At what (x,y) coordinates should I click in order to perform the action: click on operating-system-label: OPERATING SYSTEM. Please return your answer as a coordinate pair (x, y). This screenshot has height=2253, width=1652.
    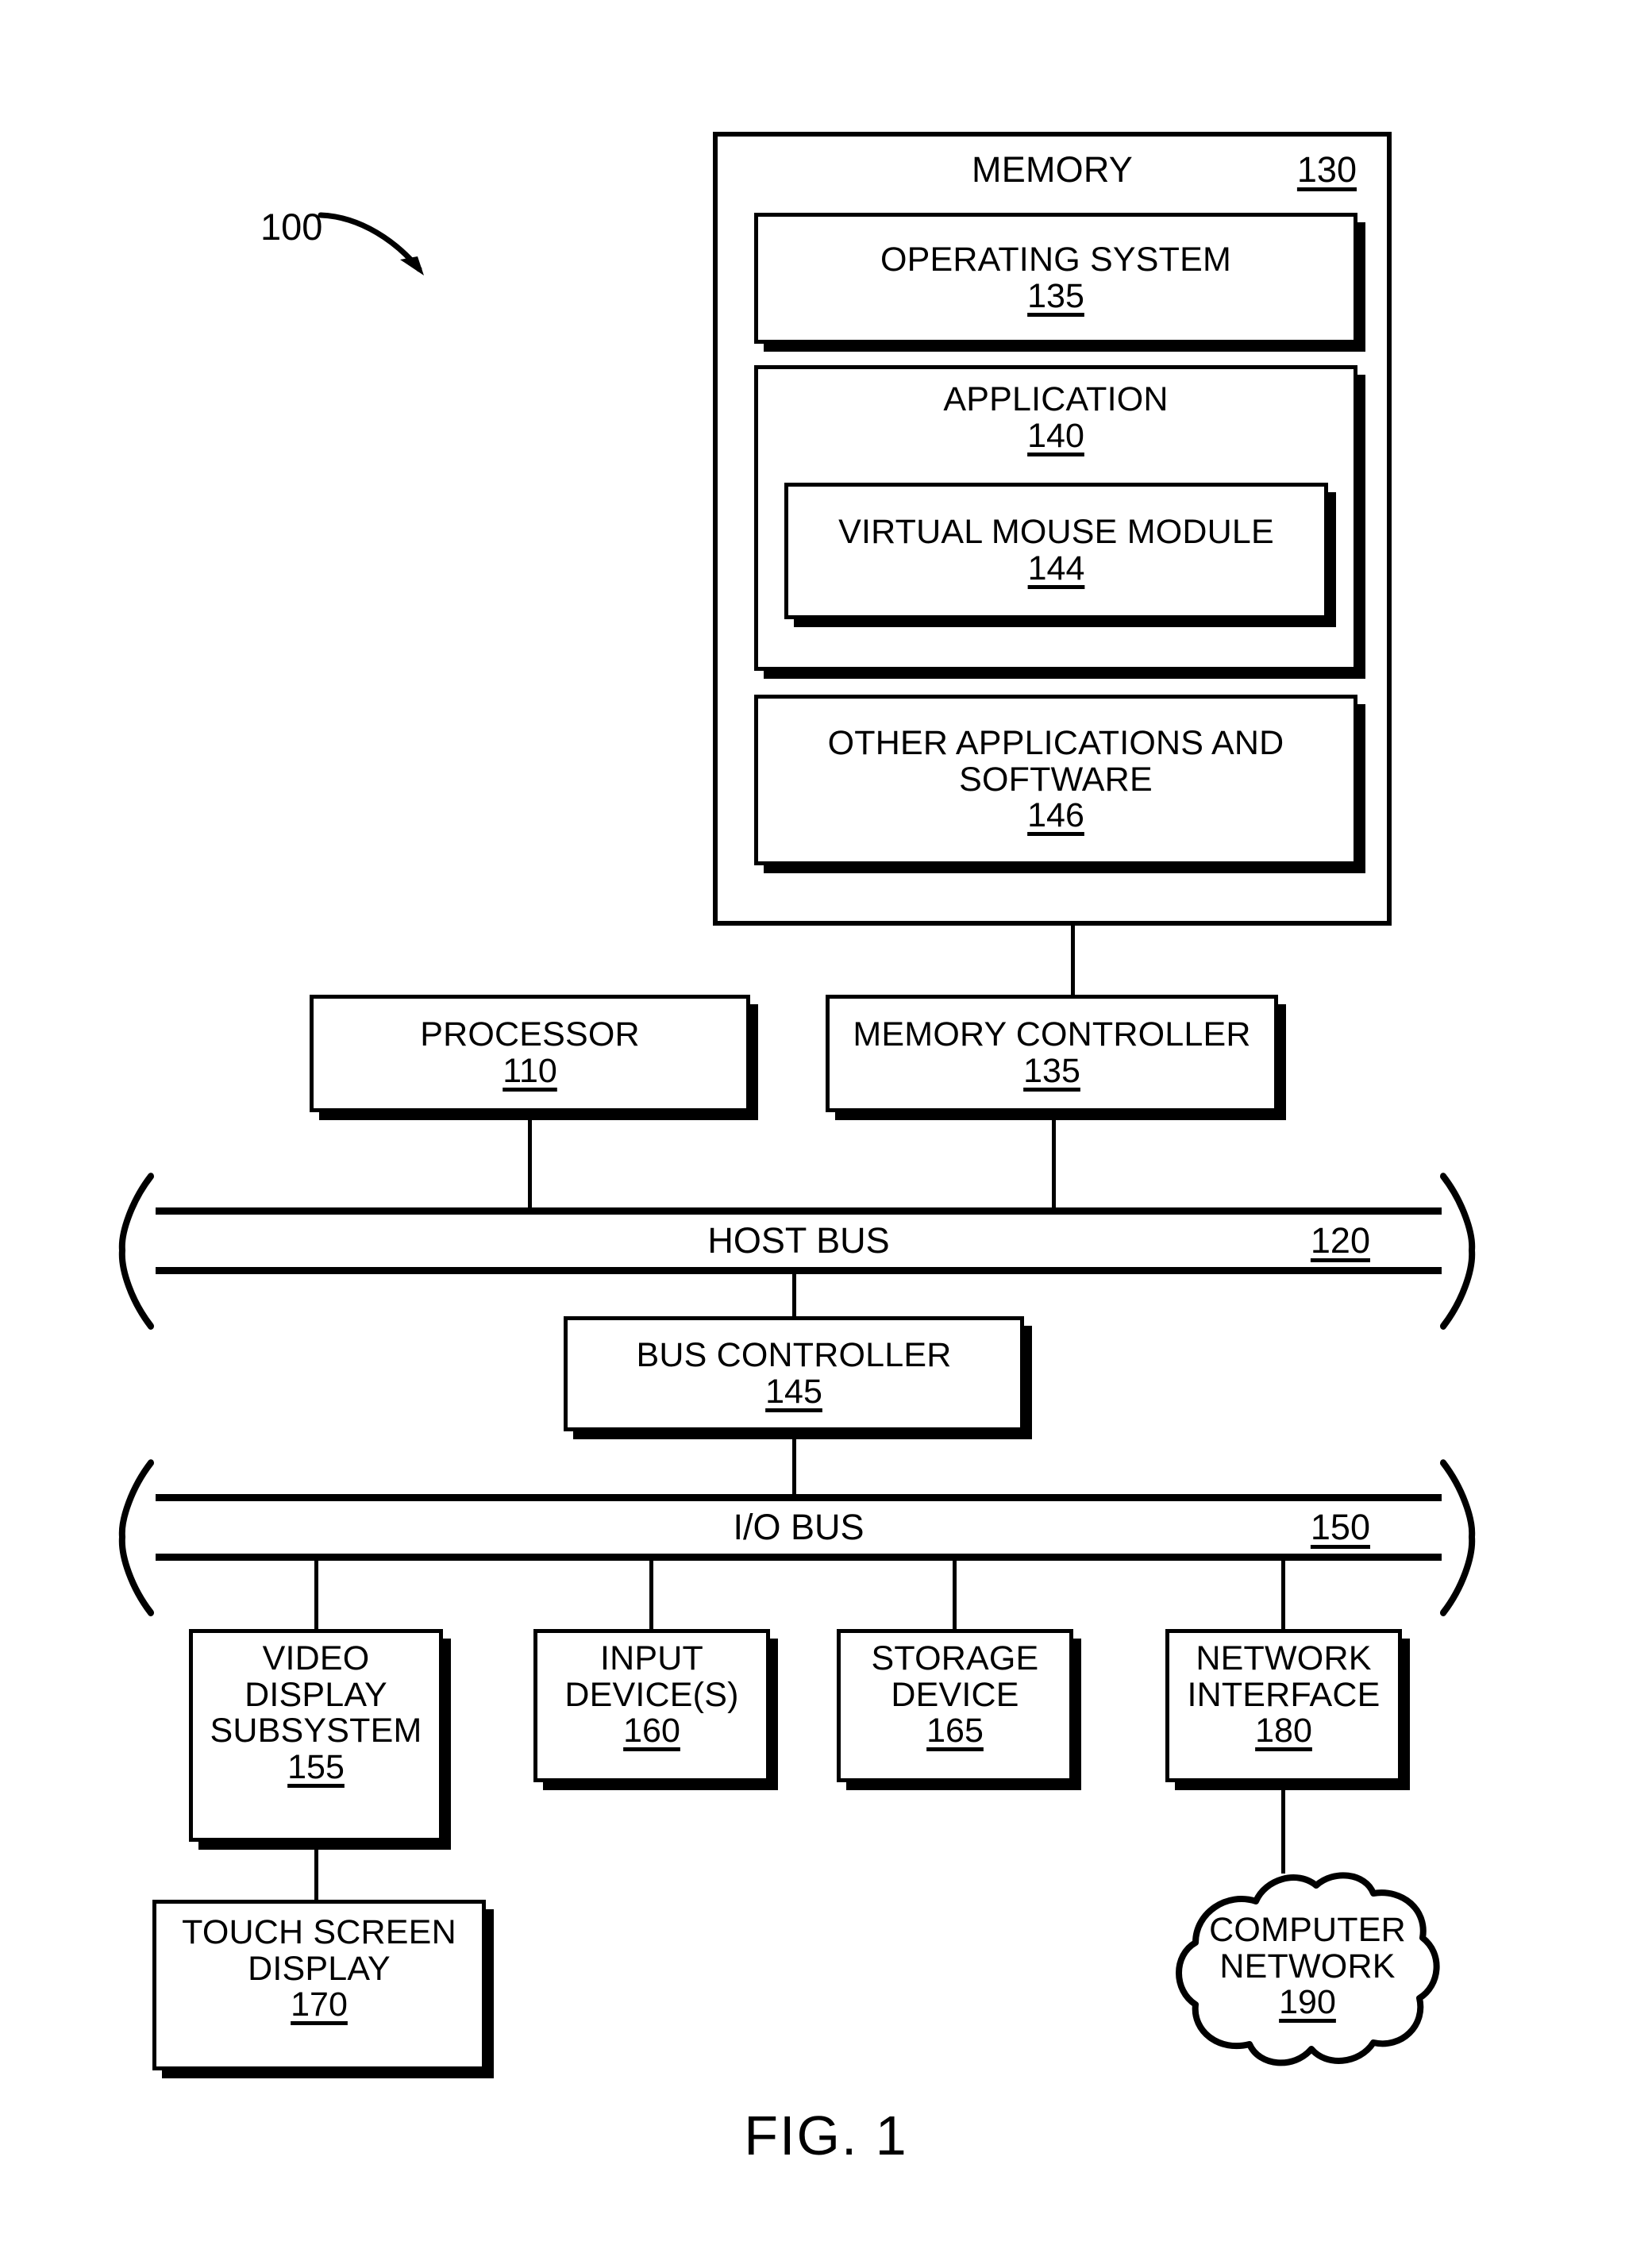
    Looking at the image, I should click on (1056, 259).